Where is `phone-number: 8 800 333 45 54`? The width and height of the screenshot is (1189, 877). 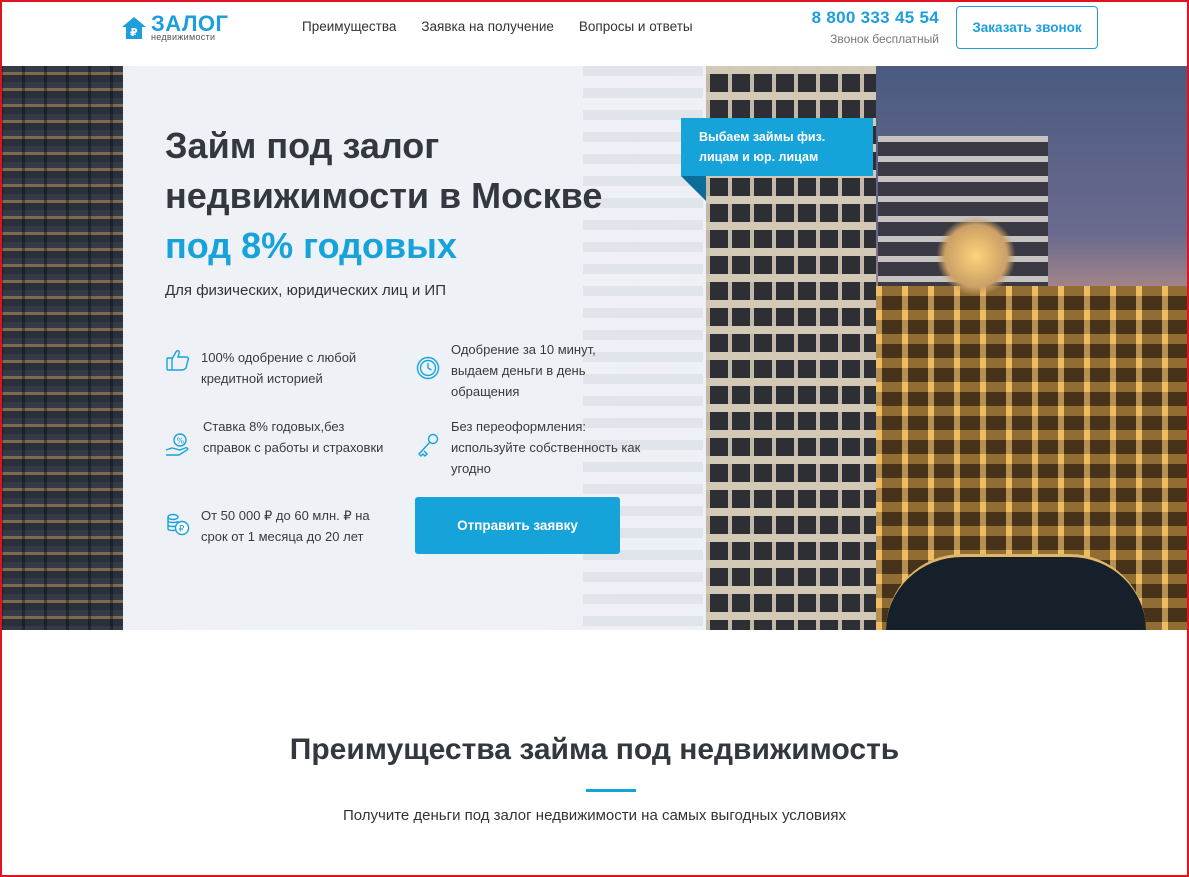 phone-number: 8 800 333 45 54 is located at coordinates (875, 18).